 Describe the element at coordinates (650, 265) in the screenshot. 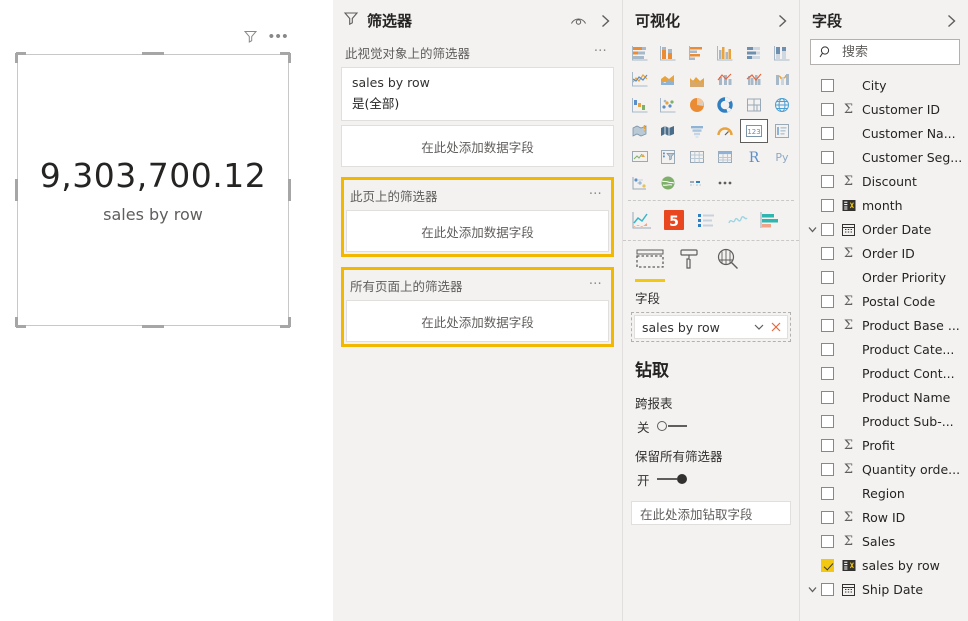

I see `fields-tab-icon` at that location.